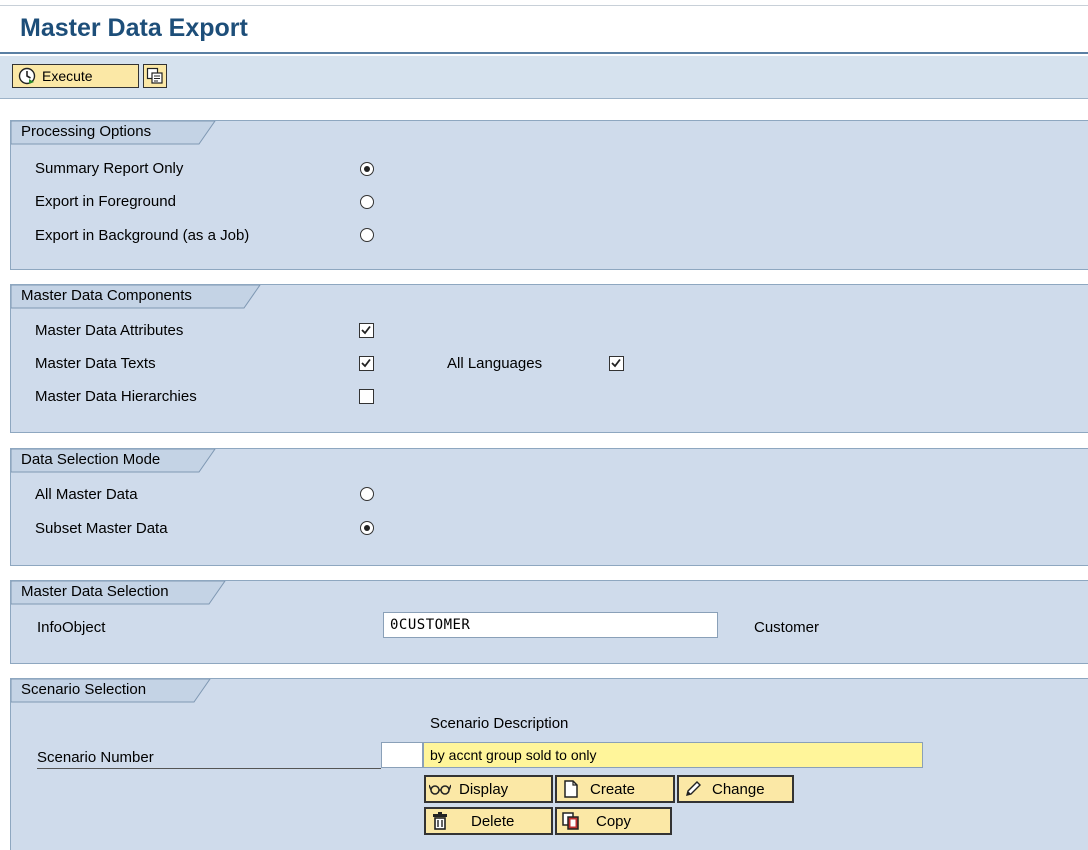 The height and width of the screenshot is (850, 1088). I want to click on create-button: Create, so click(615, 789).